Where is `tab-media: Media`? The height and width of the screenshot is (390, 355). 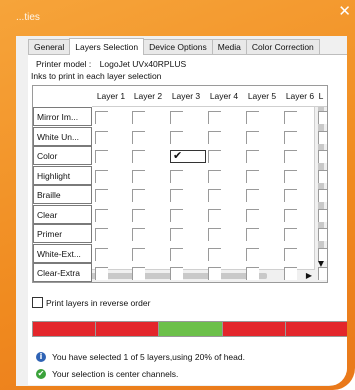 tab-media: Media is located at coordinates (229, 47).